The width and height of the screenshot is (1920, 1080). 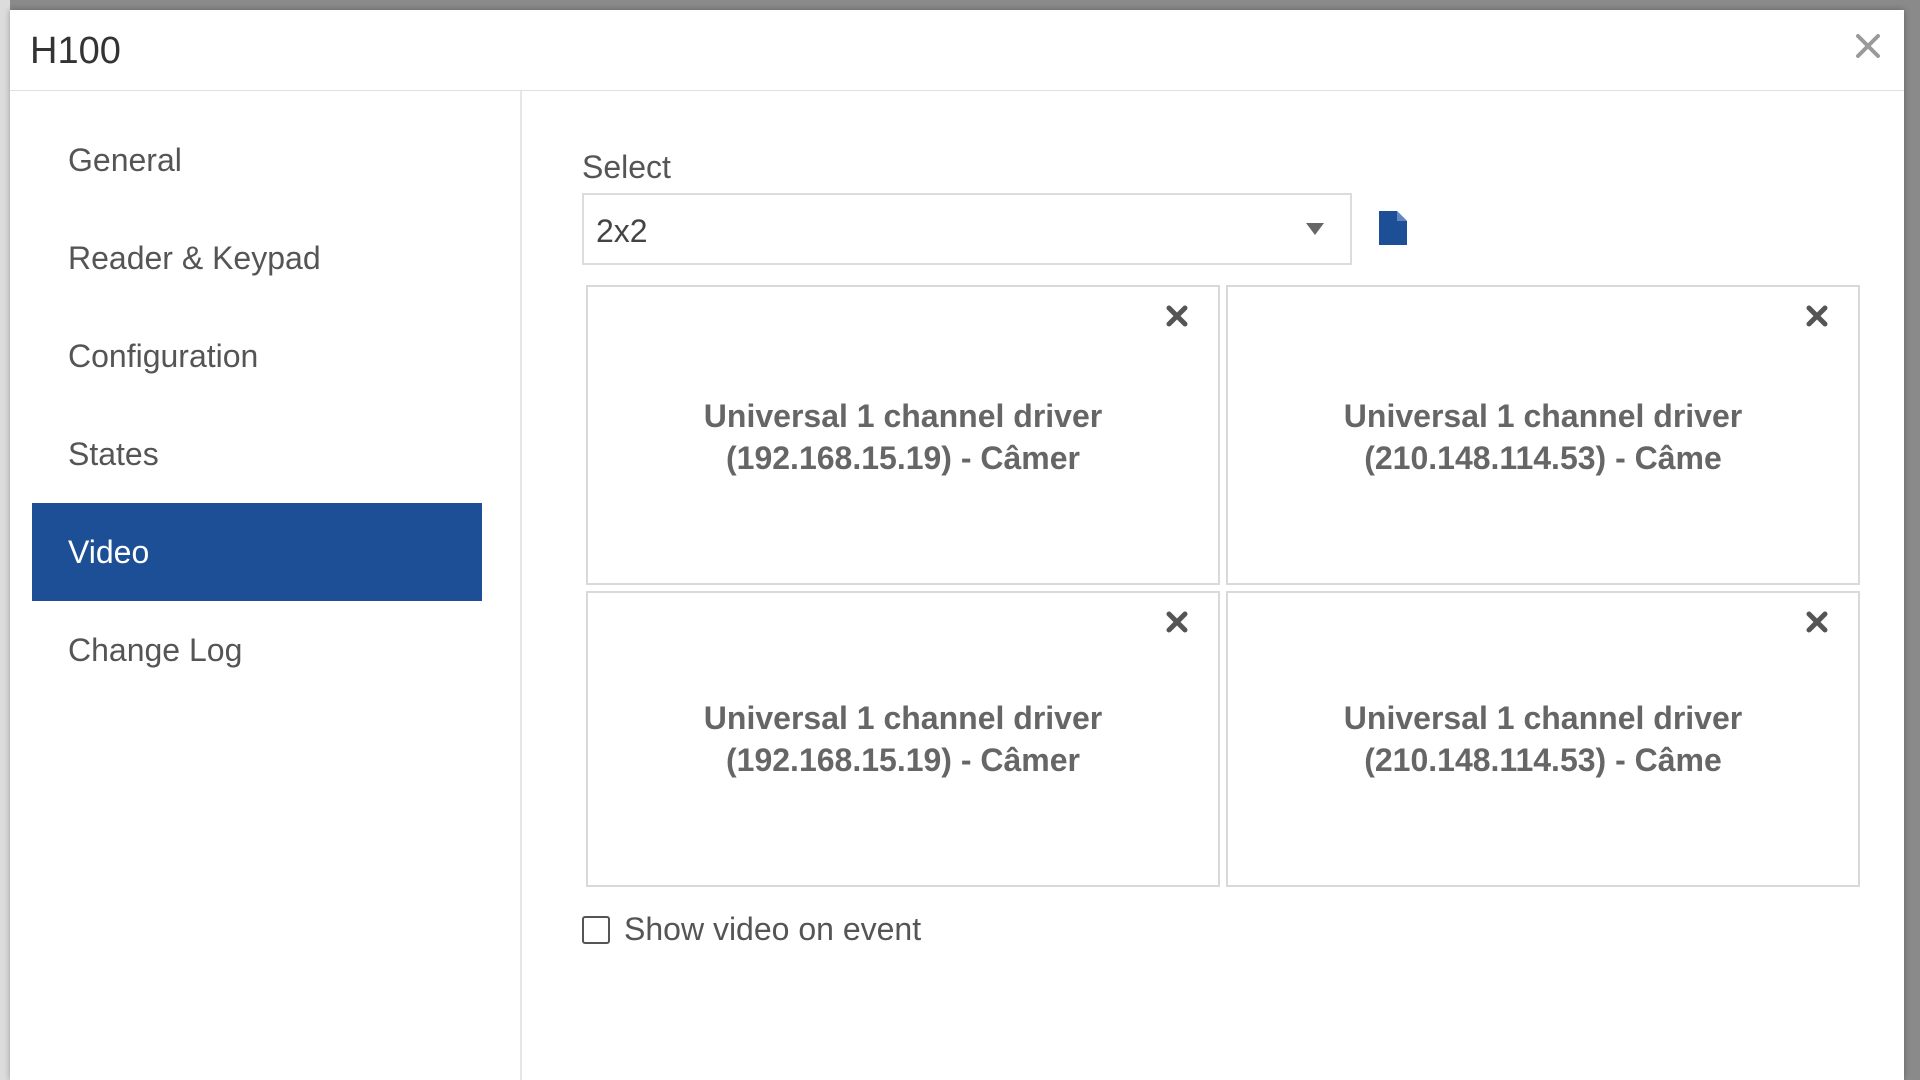 What do you see at coordinates (596, 929) in the screenshot?
I see `show-video-on-event-checkbox` at bounding box center [596, 929].